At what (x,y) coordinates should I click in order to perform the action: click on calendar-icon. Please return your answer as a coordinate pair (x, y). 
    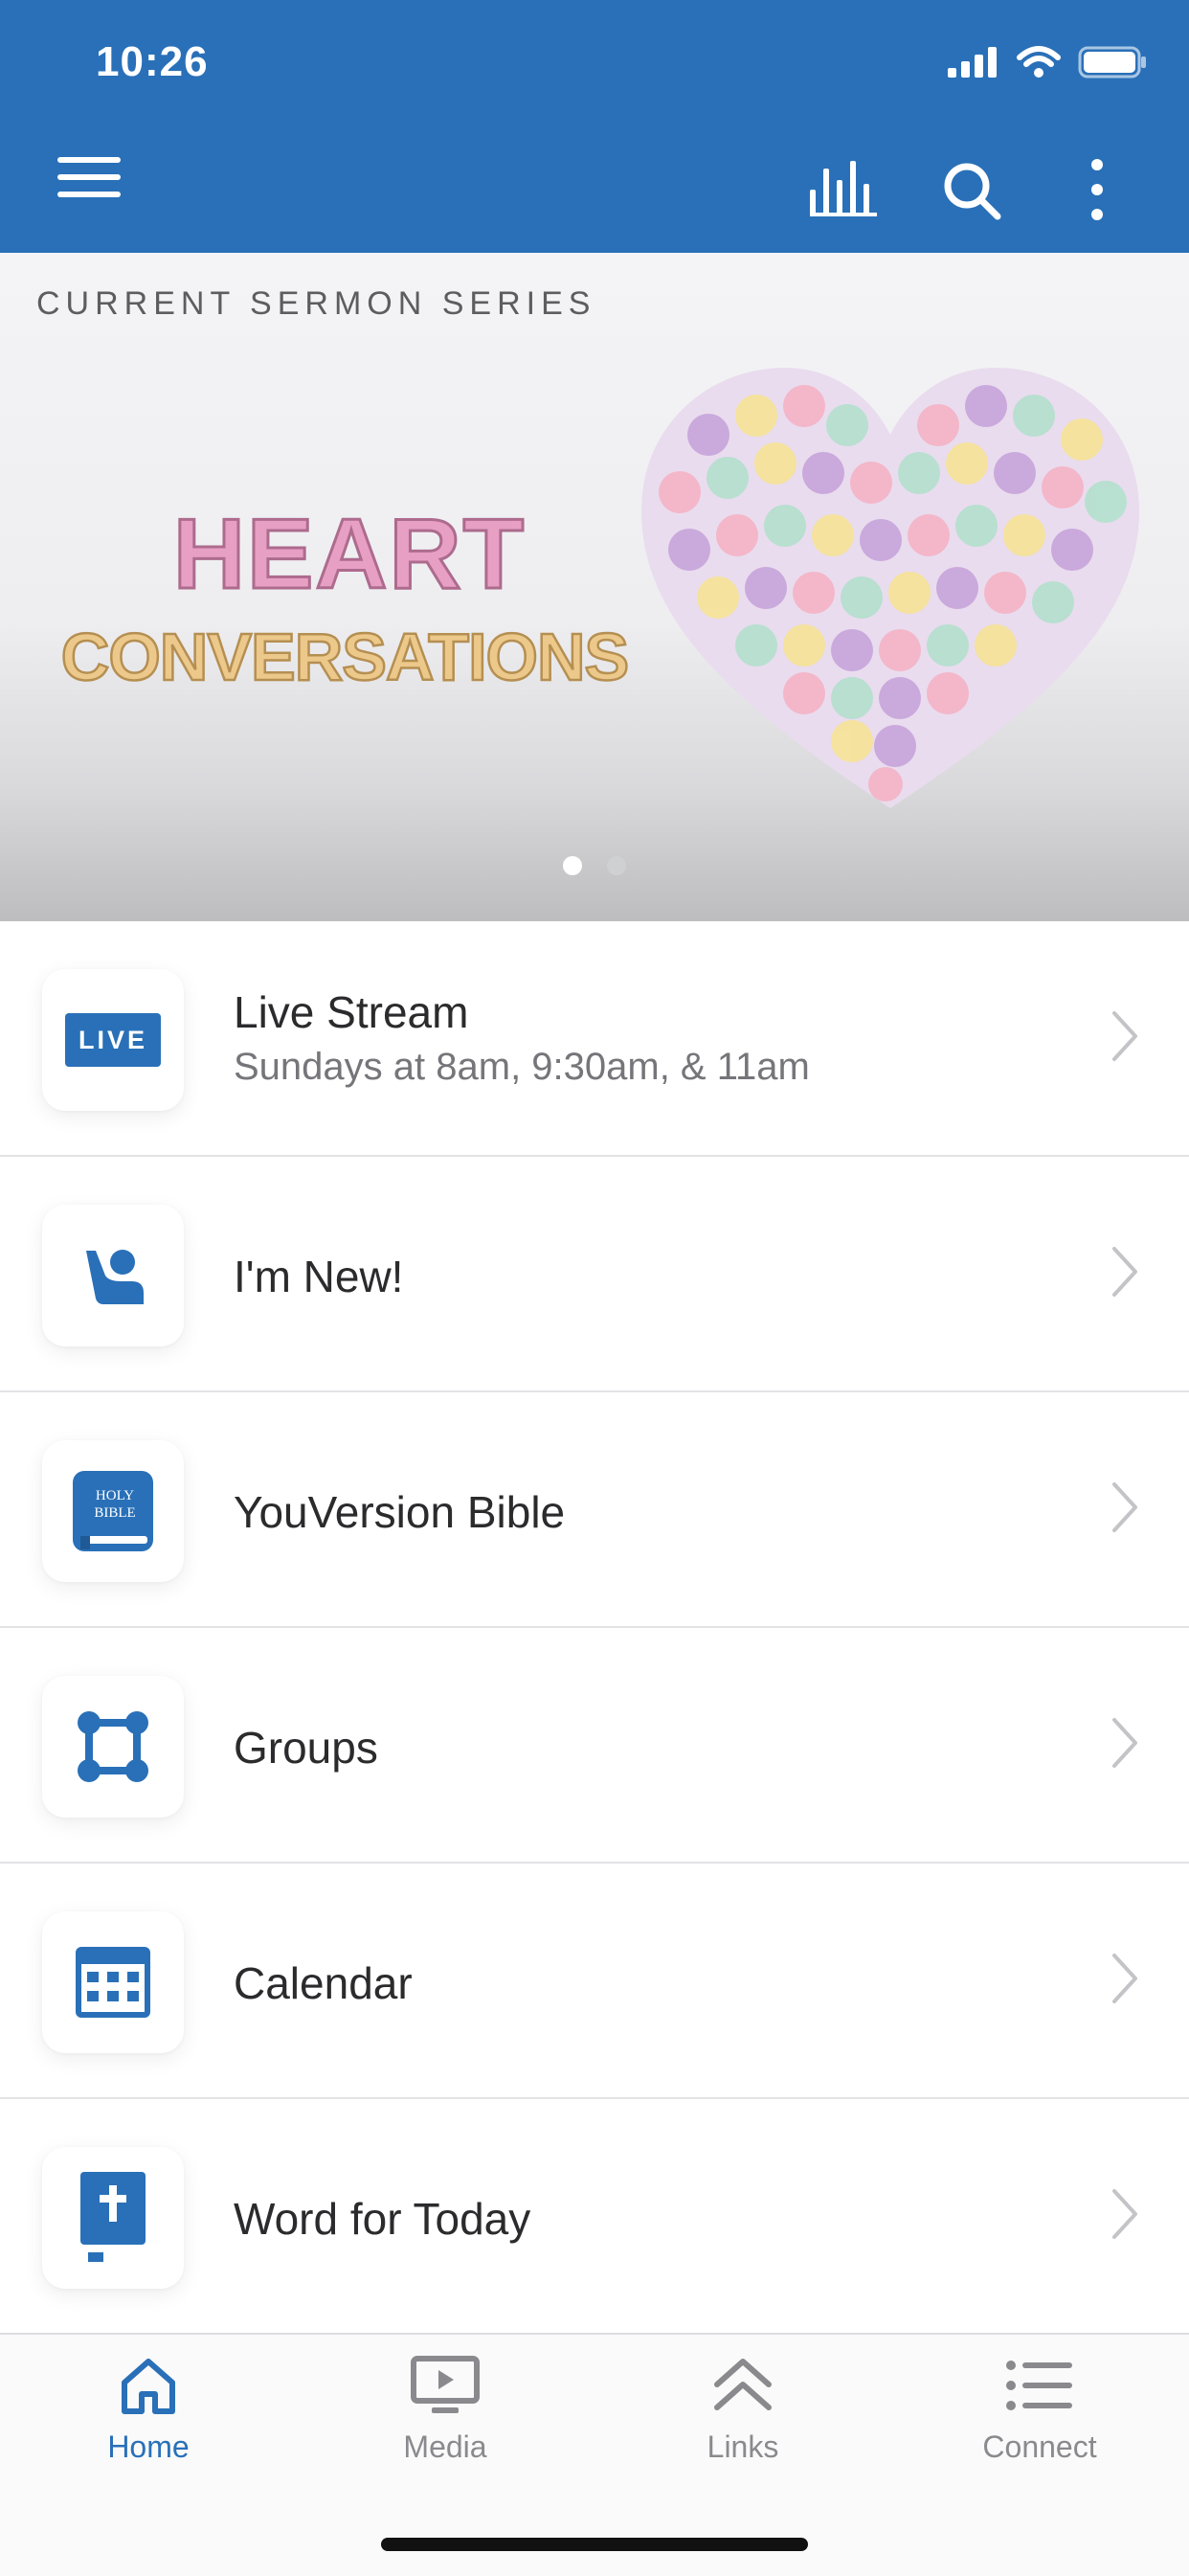
    Looking at the image, I should click on (113, 1982).